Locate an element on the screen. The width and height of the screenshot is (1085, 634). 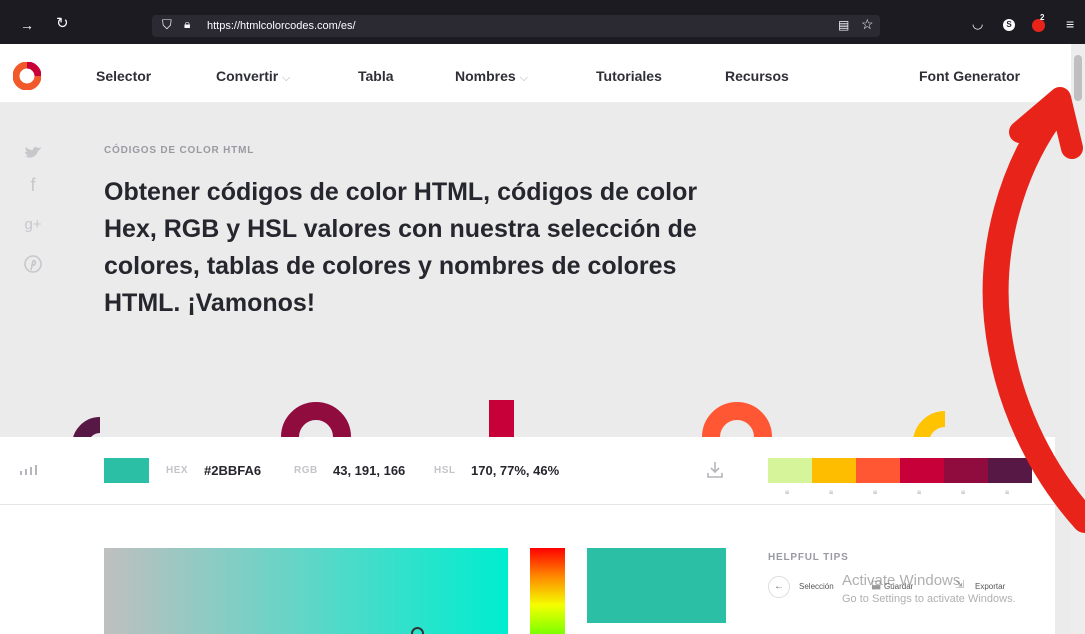
forward-icon: → is located at coordinates (27, 25).